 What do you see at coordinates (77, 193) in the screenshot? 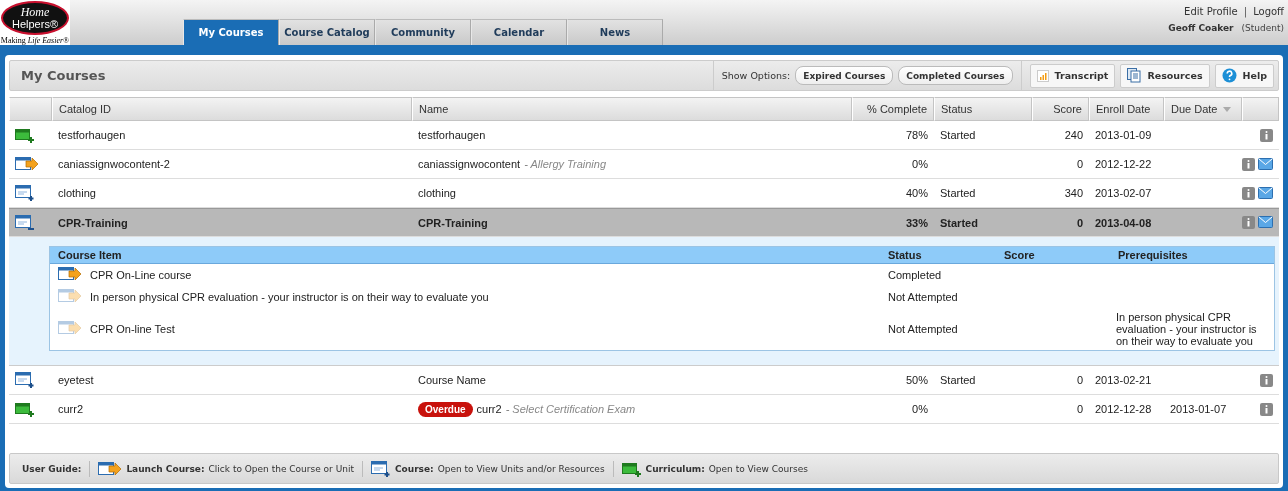
I see `table-cell: clothing` at bounding box center [77, 193].